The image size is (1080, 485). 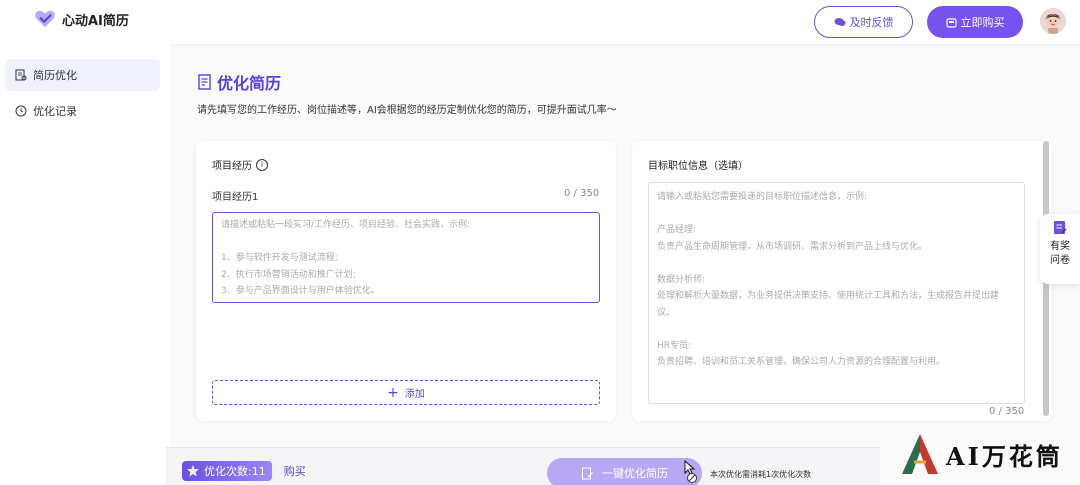 What do you see at coordinates (55, 75) in the screenshot?
I see `sidebar-item-label: 简历优化` at bounding box center [55, 75].